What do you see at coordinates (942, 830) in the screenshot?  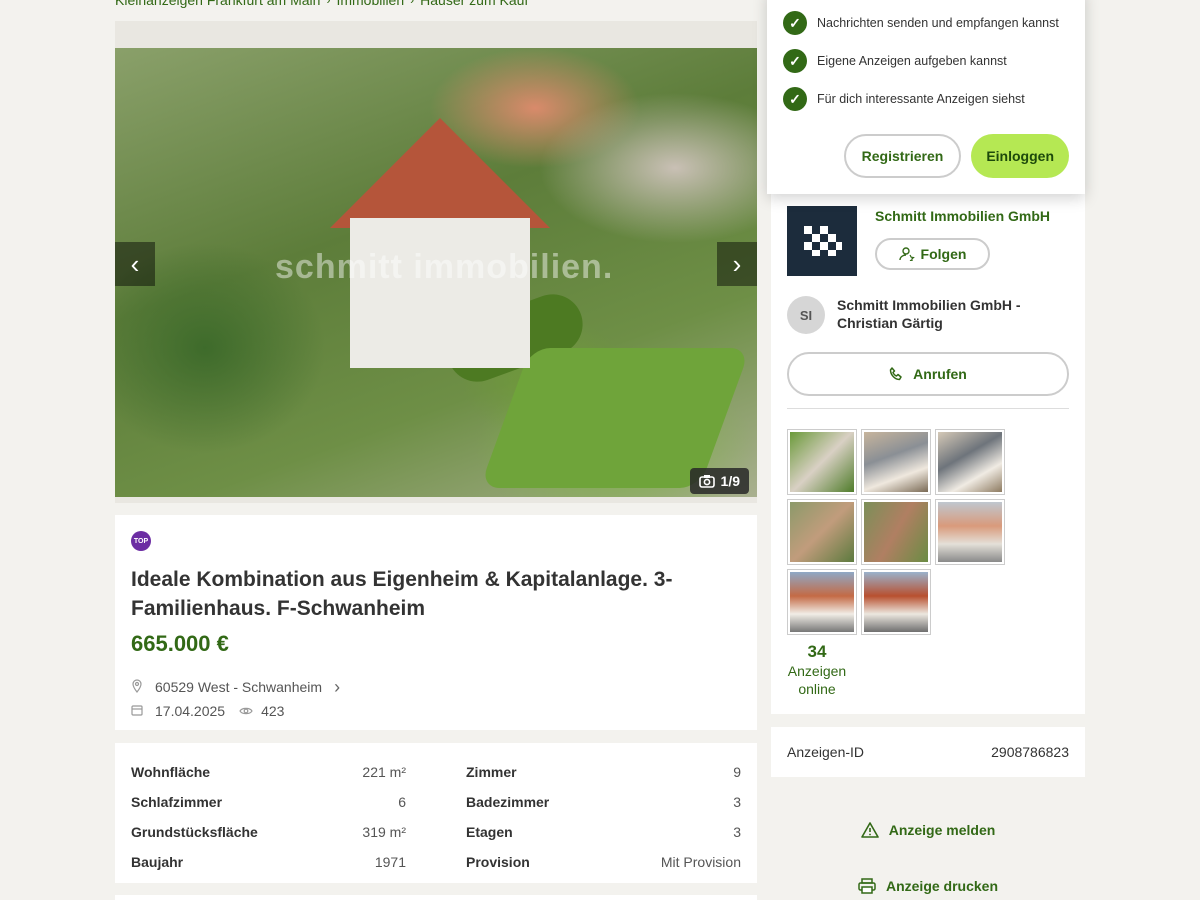 I see `report-ad-label: Anzeige melden` at bounding box center [942, 830].